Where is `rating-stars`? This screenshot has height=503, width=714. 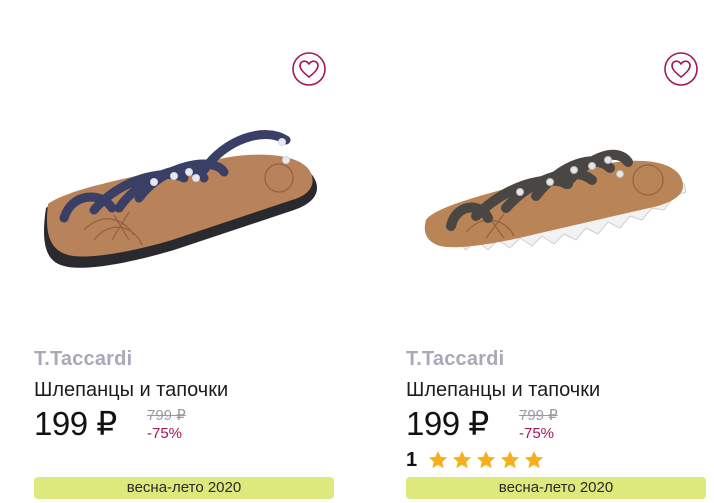
rating-stars is located at coordinates (486, 460).